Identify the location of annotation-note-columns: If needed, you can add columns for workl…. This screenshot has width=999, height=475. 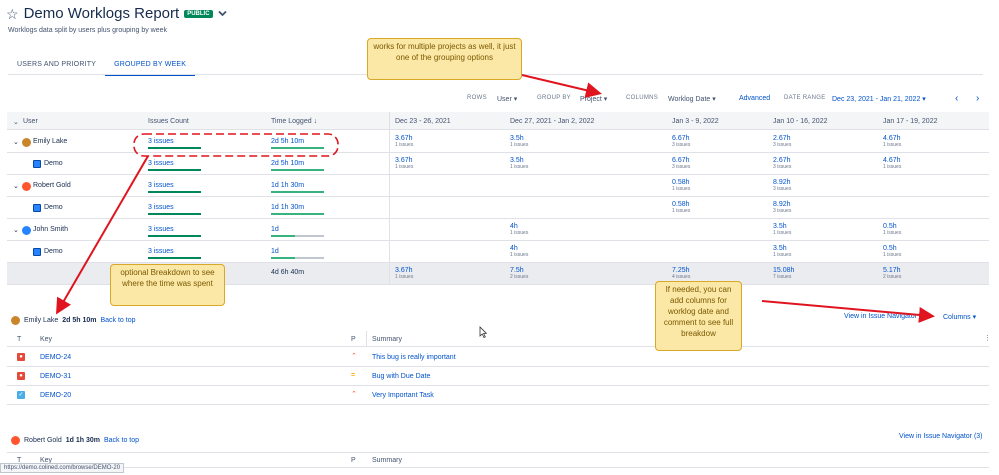
(698, 316).